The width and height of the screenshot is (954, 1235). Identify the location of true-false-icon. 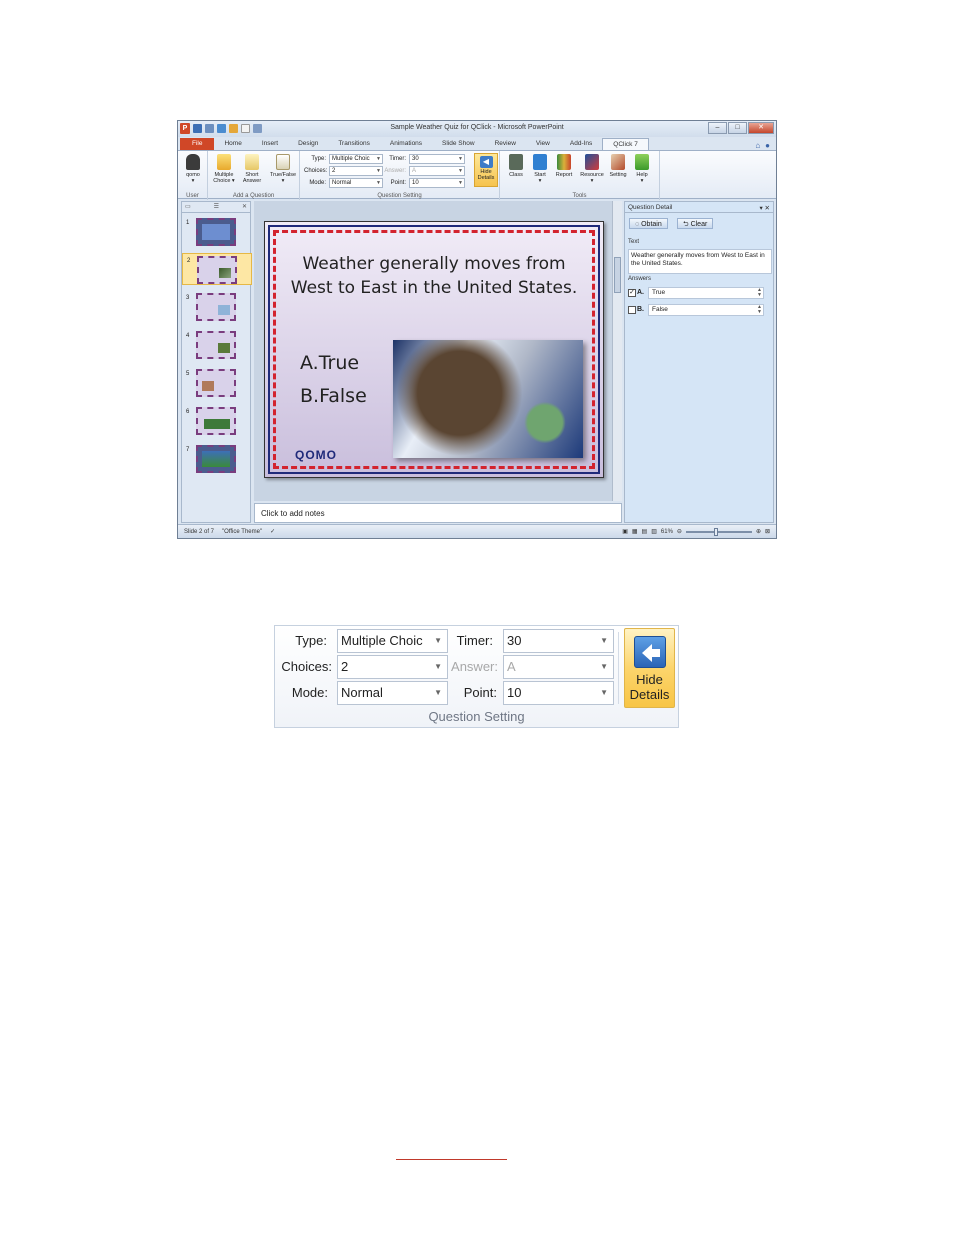
(283, 162).